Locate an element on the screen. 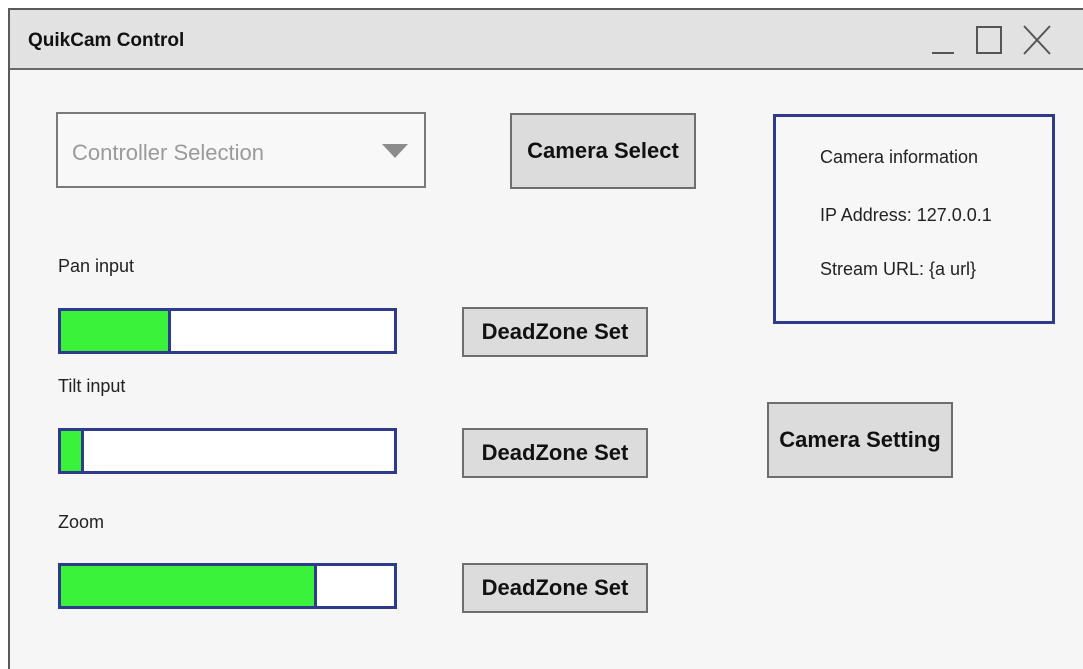  controller-selection-dropdown: Controller Selection is located at coordinates (241, 150).